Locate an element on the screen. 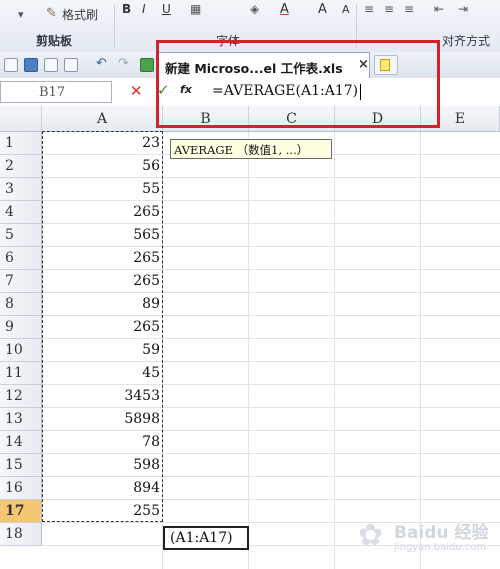 The image size is (500, 569). row-header: 10 is located at coordinates (21, 350).